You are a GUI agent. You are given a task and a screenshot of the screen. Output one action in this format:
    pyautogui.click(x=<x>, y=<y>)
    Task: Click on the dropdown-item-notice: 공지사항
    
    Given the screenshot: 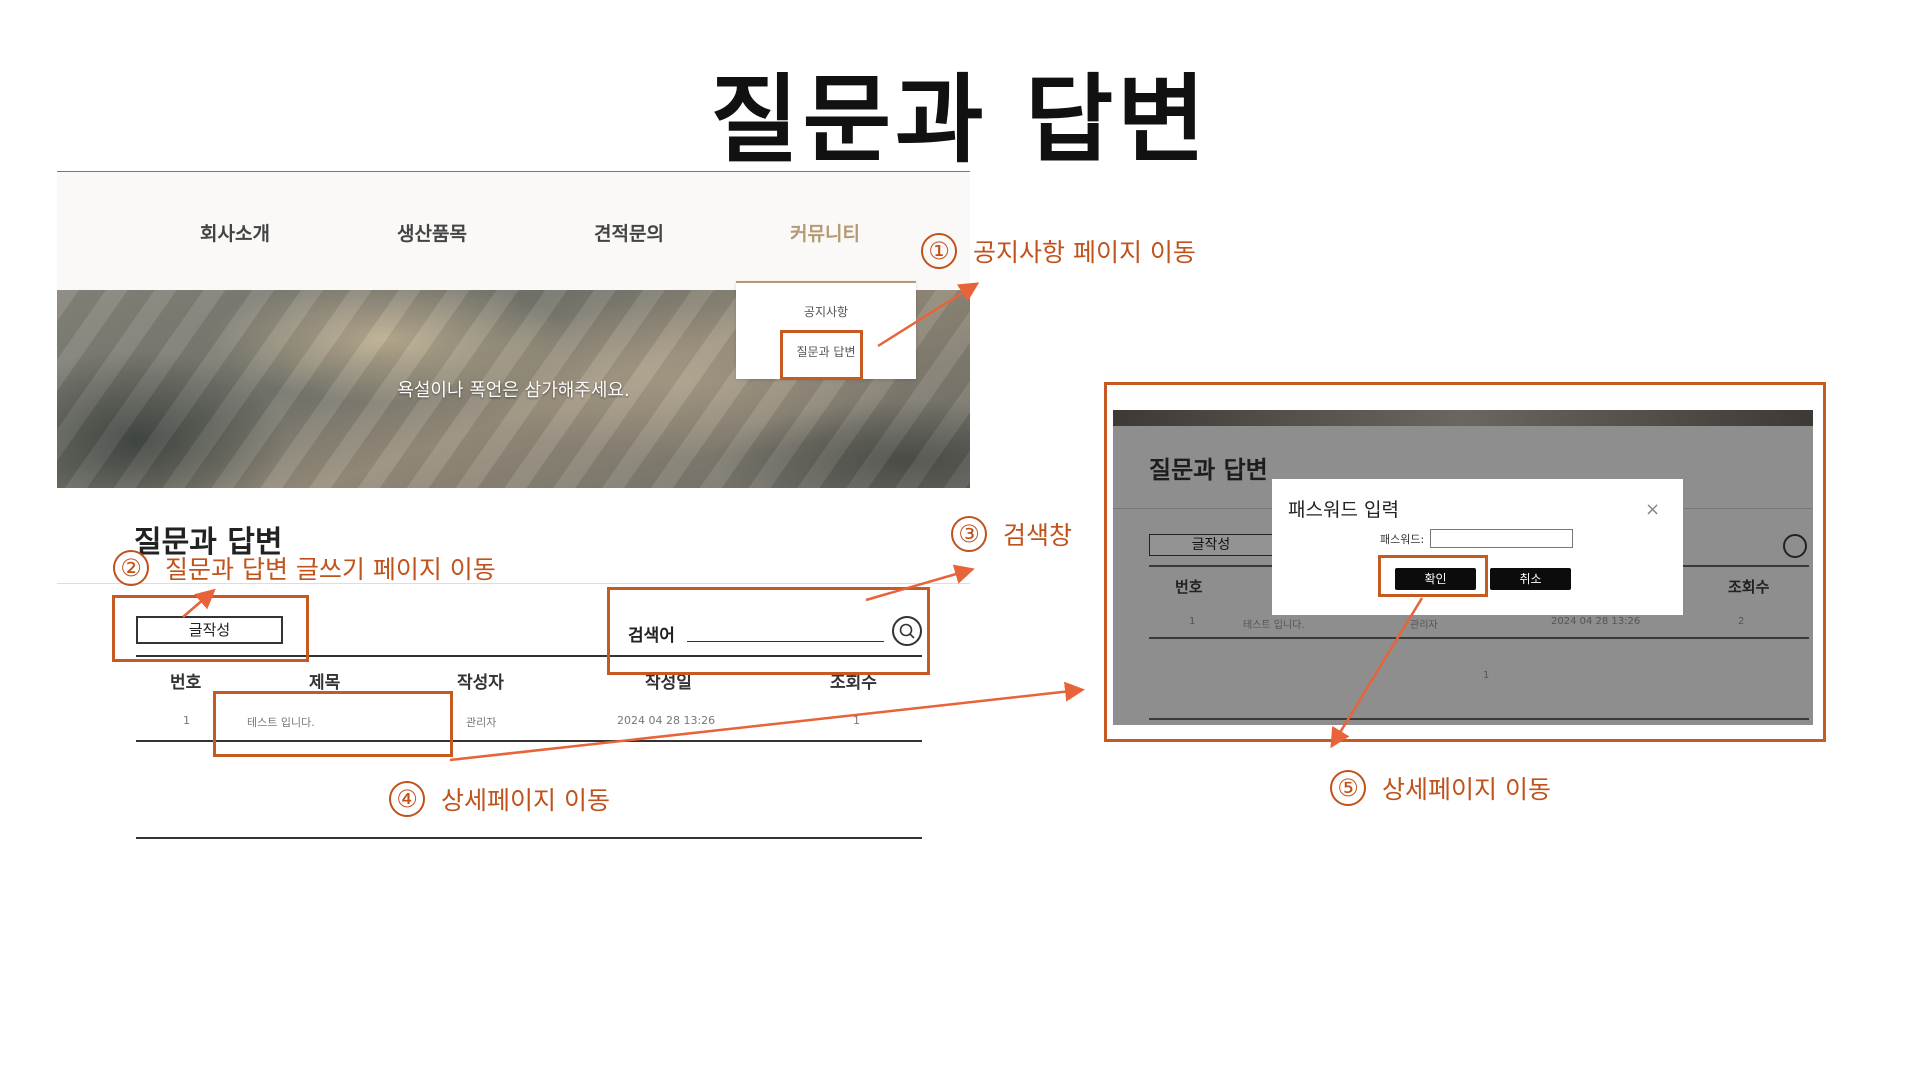 What is the action you would take?
    pyautogui.click(x=826, y=311)
    